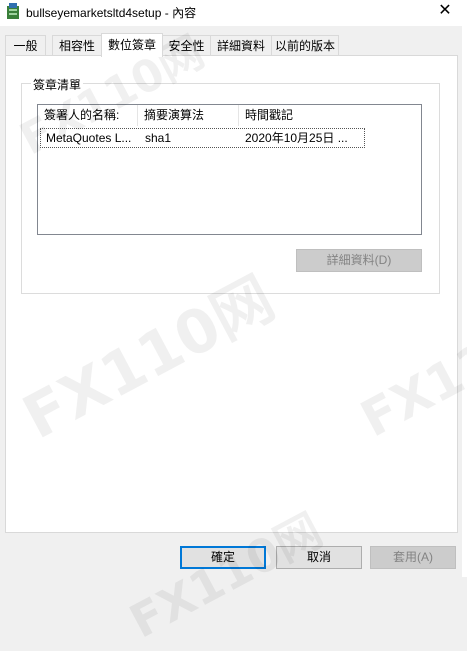 The height and width of the screenshot is (651, 467). I want to click on close-icon: ✕, so click(445, 10).